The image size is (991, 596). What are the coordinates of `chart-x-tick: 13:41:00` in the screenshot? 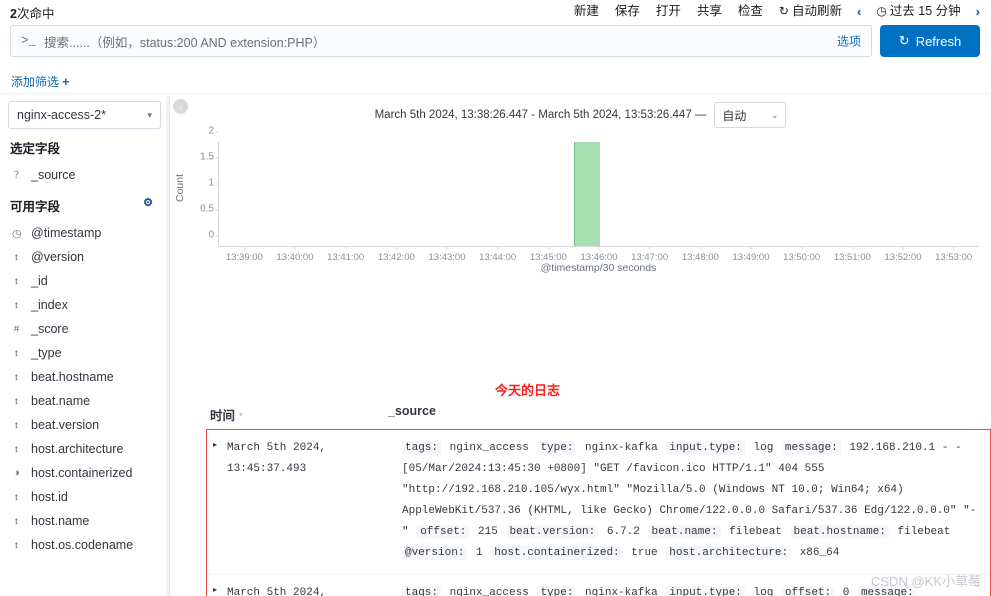 It's located at (345, 254).